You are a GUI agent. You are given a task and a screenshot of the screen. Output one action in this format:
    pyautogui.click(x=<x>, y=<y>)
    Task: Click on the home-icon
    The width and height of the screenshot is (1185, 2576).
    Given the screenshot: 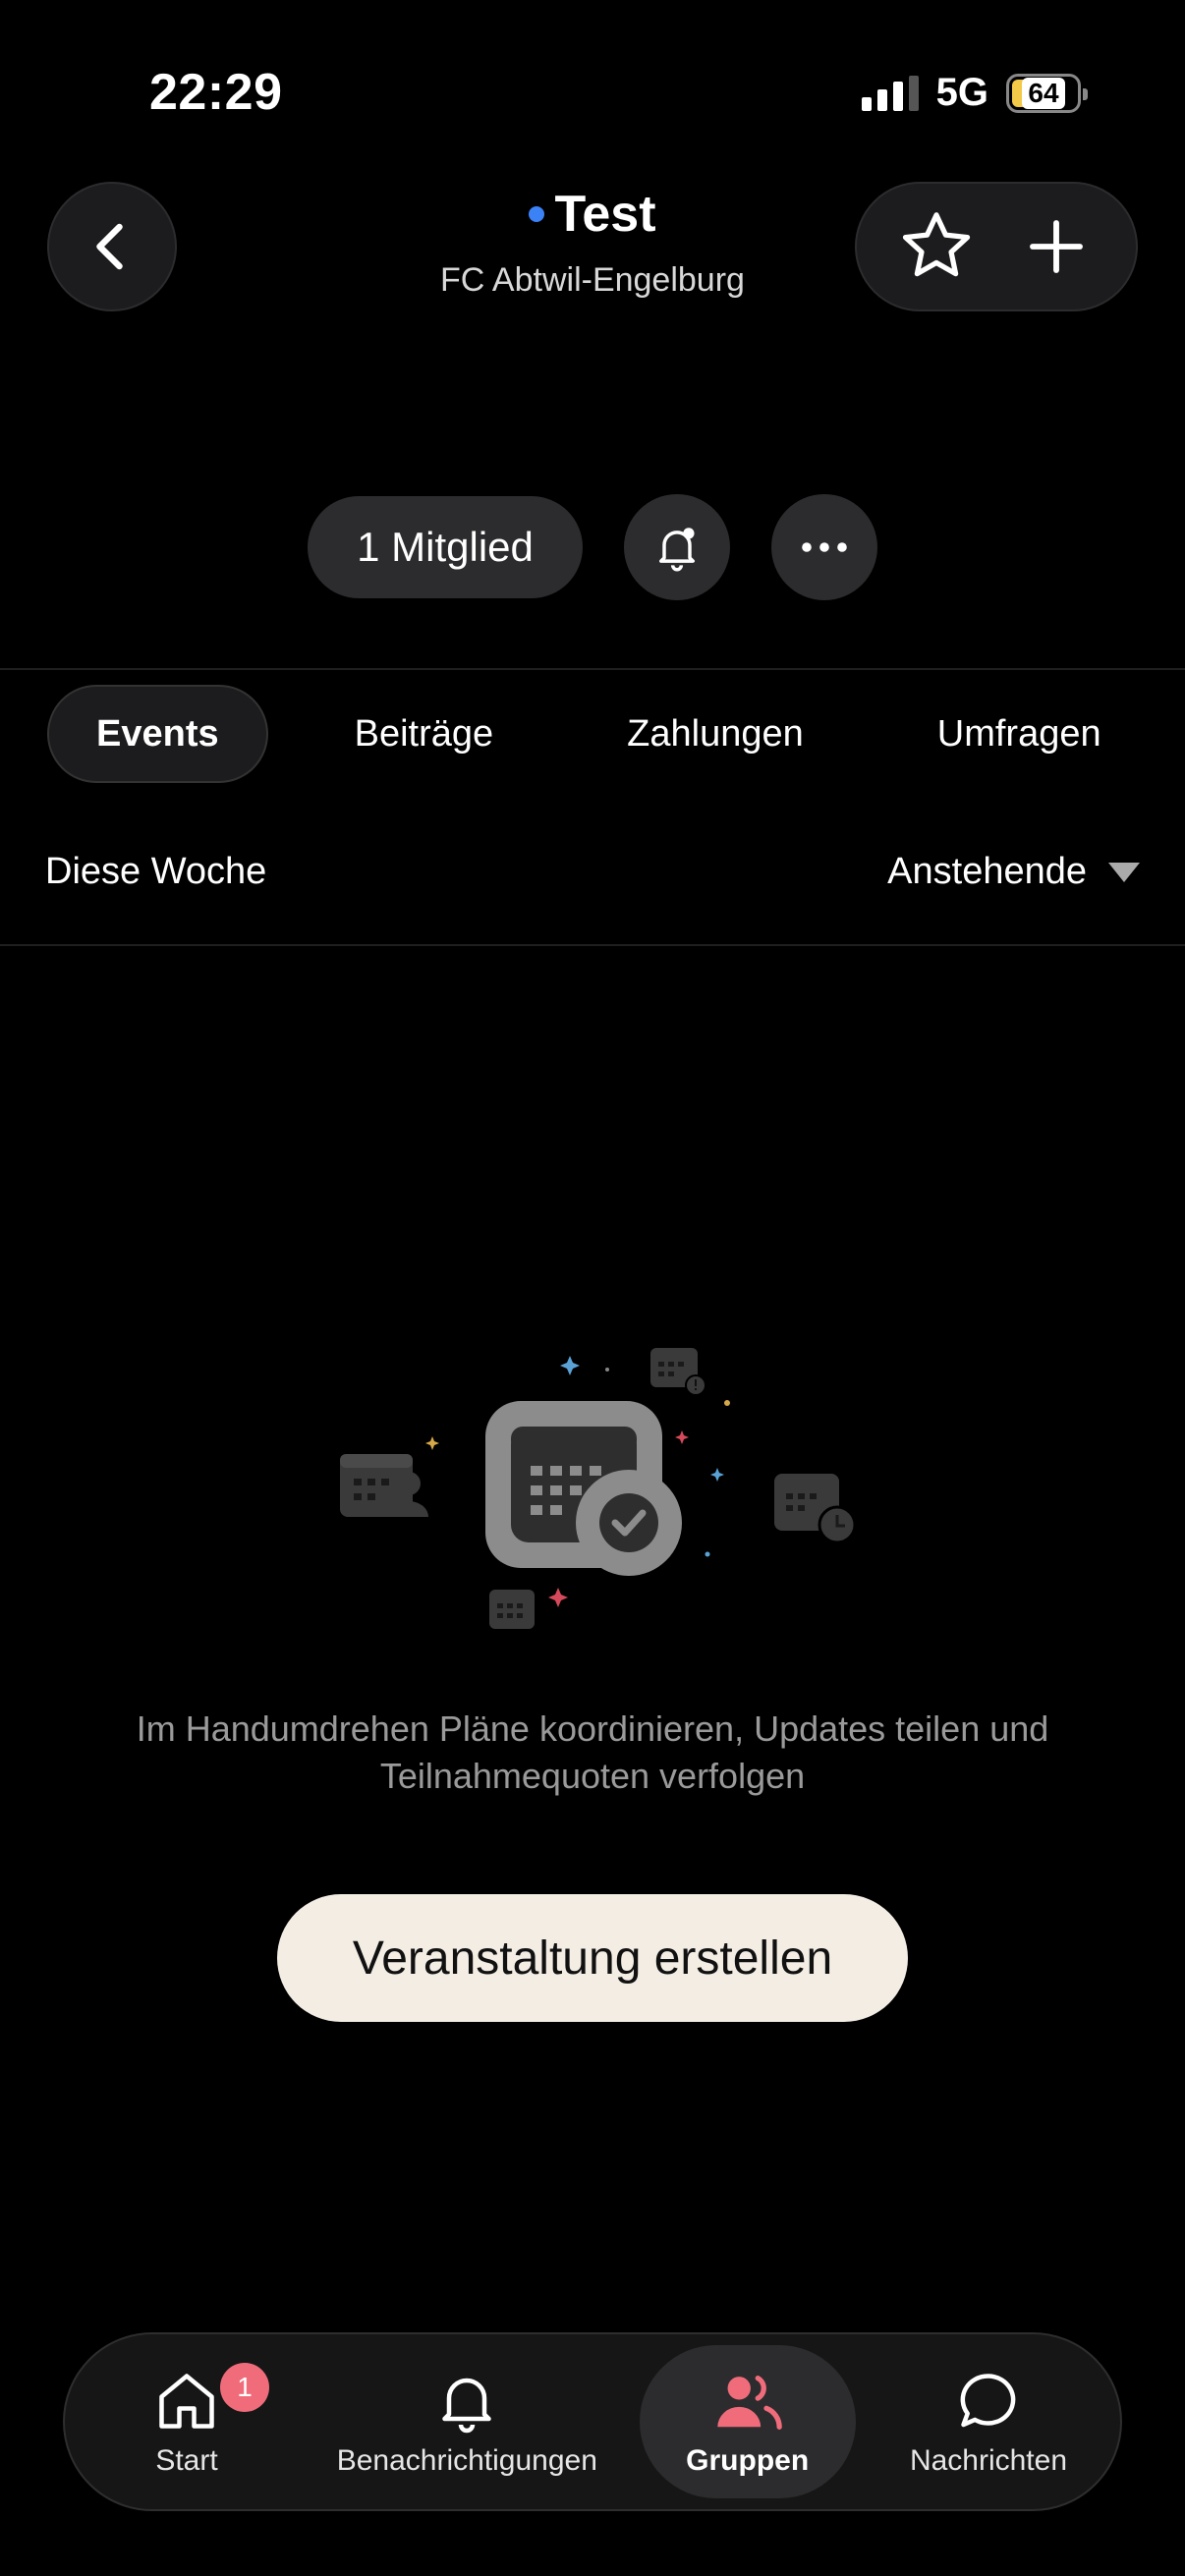 What is the action you would take?
    pyautogui.click(x=186, y=2401)
    